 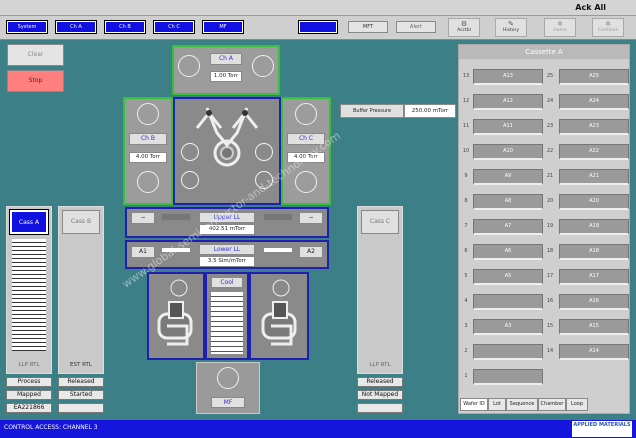 What do you see at coordinates (508, 202) in the screenshot?
I see `cassette-slot: A8` at bounding box center [508, 202].